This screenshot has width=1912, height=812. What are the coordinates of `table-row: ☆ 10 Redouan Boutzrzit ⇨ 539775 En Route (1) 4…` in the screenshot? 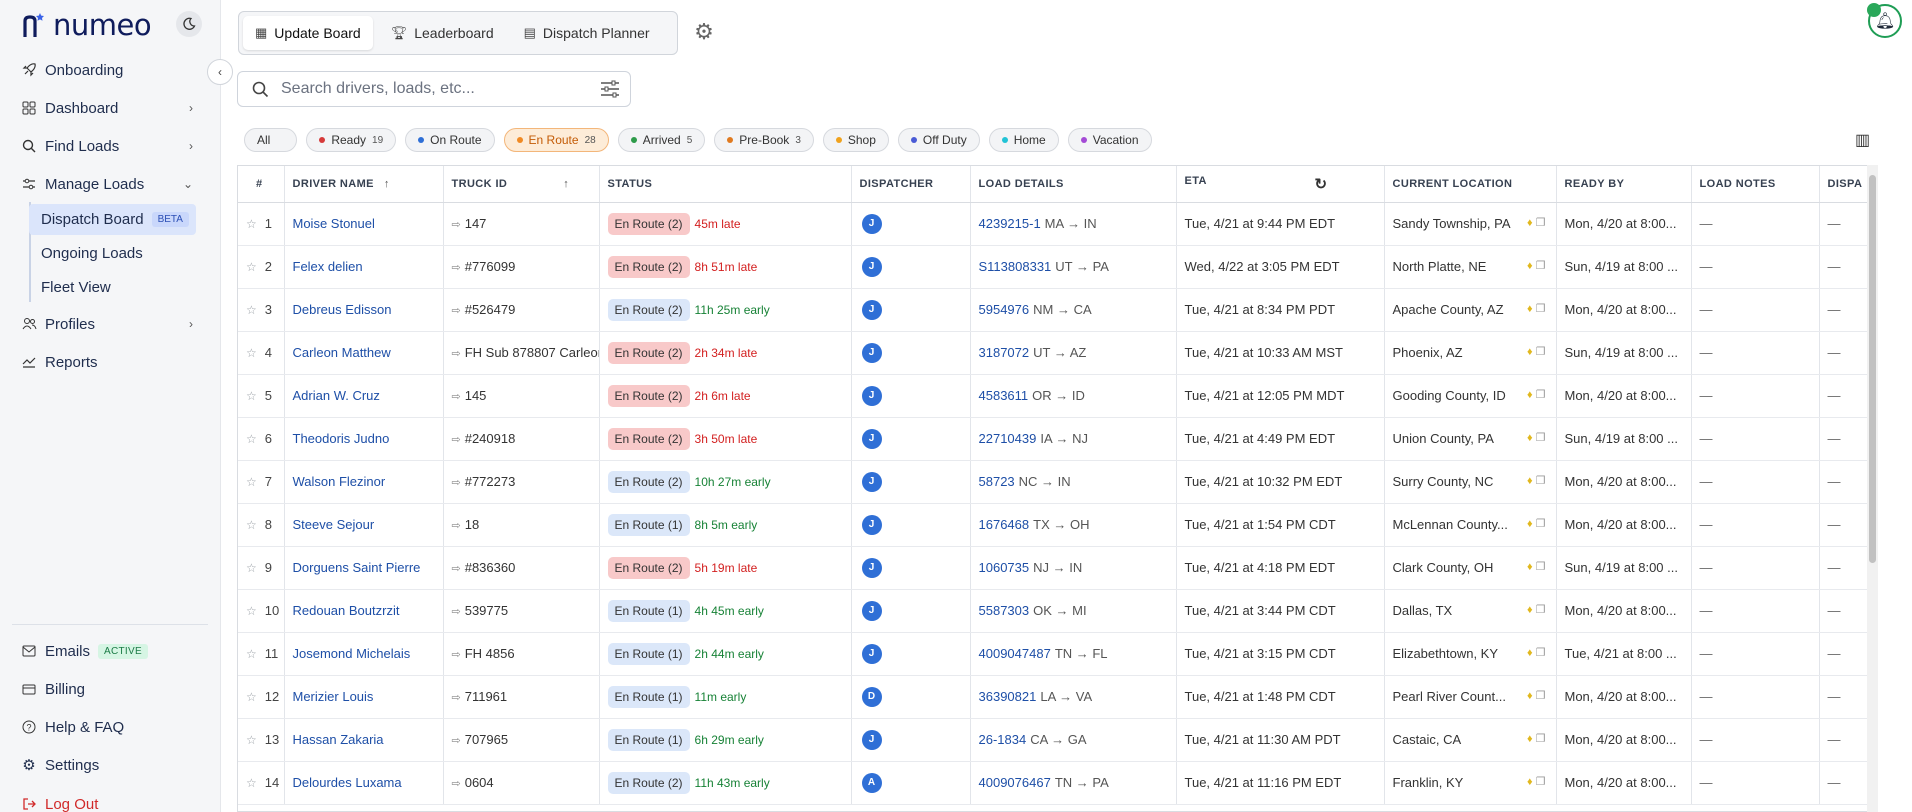 It's located at (1058, 611).